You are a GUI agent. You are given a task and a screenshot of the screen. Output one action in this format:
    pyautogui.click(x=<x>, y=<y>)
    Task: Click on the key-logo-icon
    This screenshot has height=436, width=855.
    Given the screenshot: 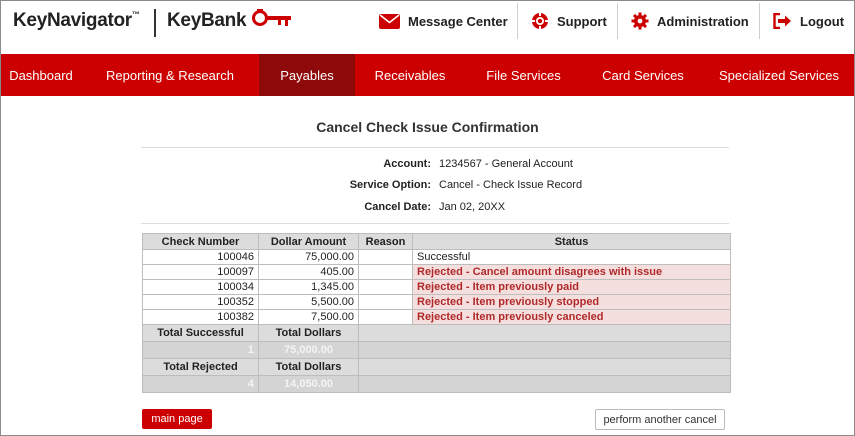 What is the action you would take?
    pyautogui.click(x=273, y=21)
    